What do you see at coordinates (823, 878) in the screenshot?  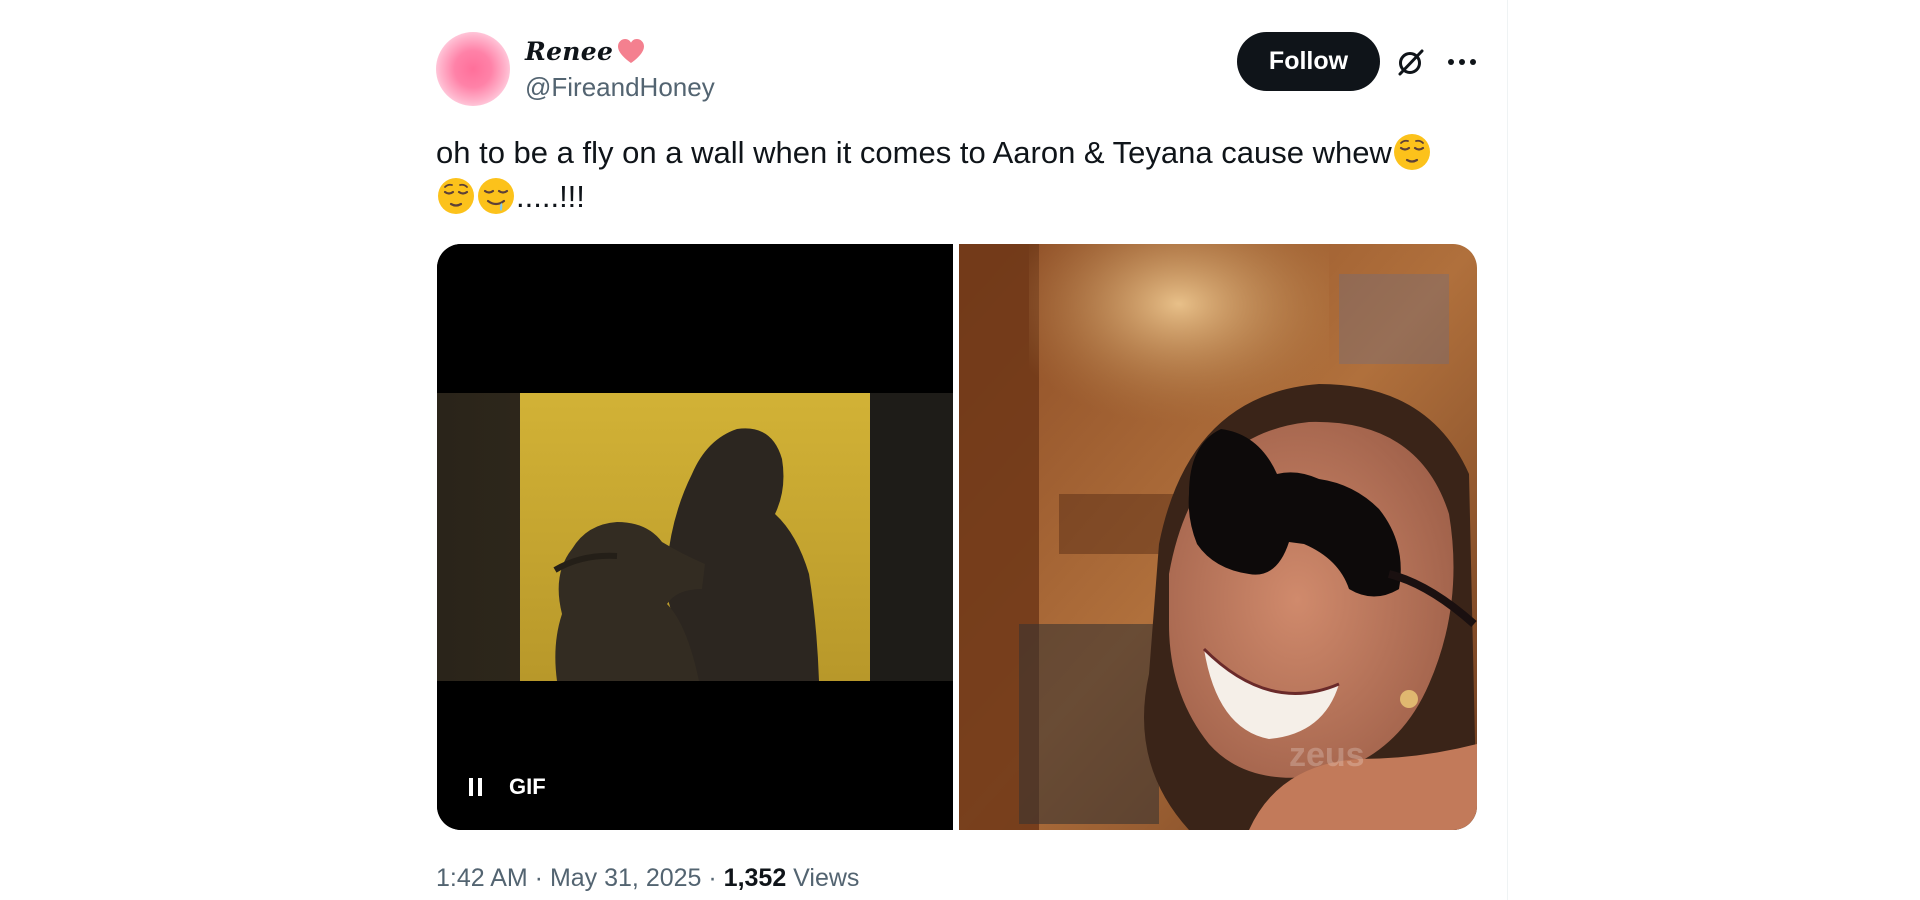 I see `views-label: Views` at bounding box center [823, 878].